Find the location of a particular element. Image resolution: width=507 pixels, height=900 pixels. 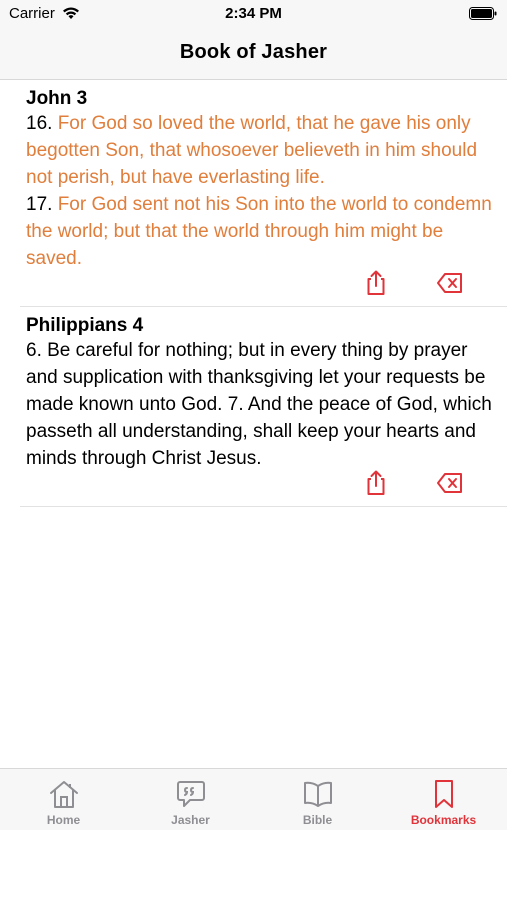

bookmark-reference: Philippians 4 is located at coordinates (85, 325).